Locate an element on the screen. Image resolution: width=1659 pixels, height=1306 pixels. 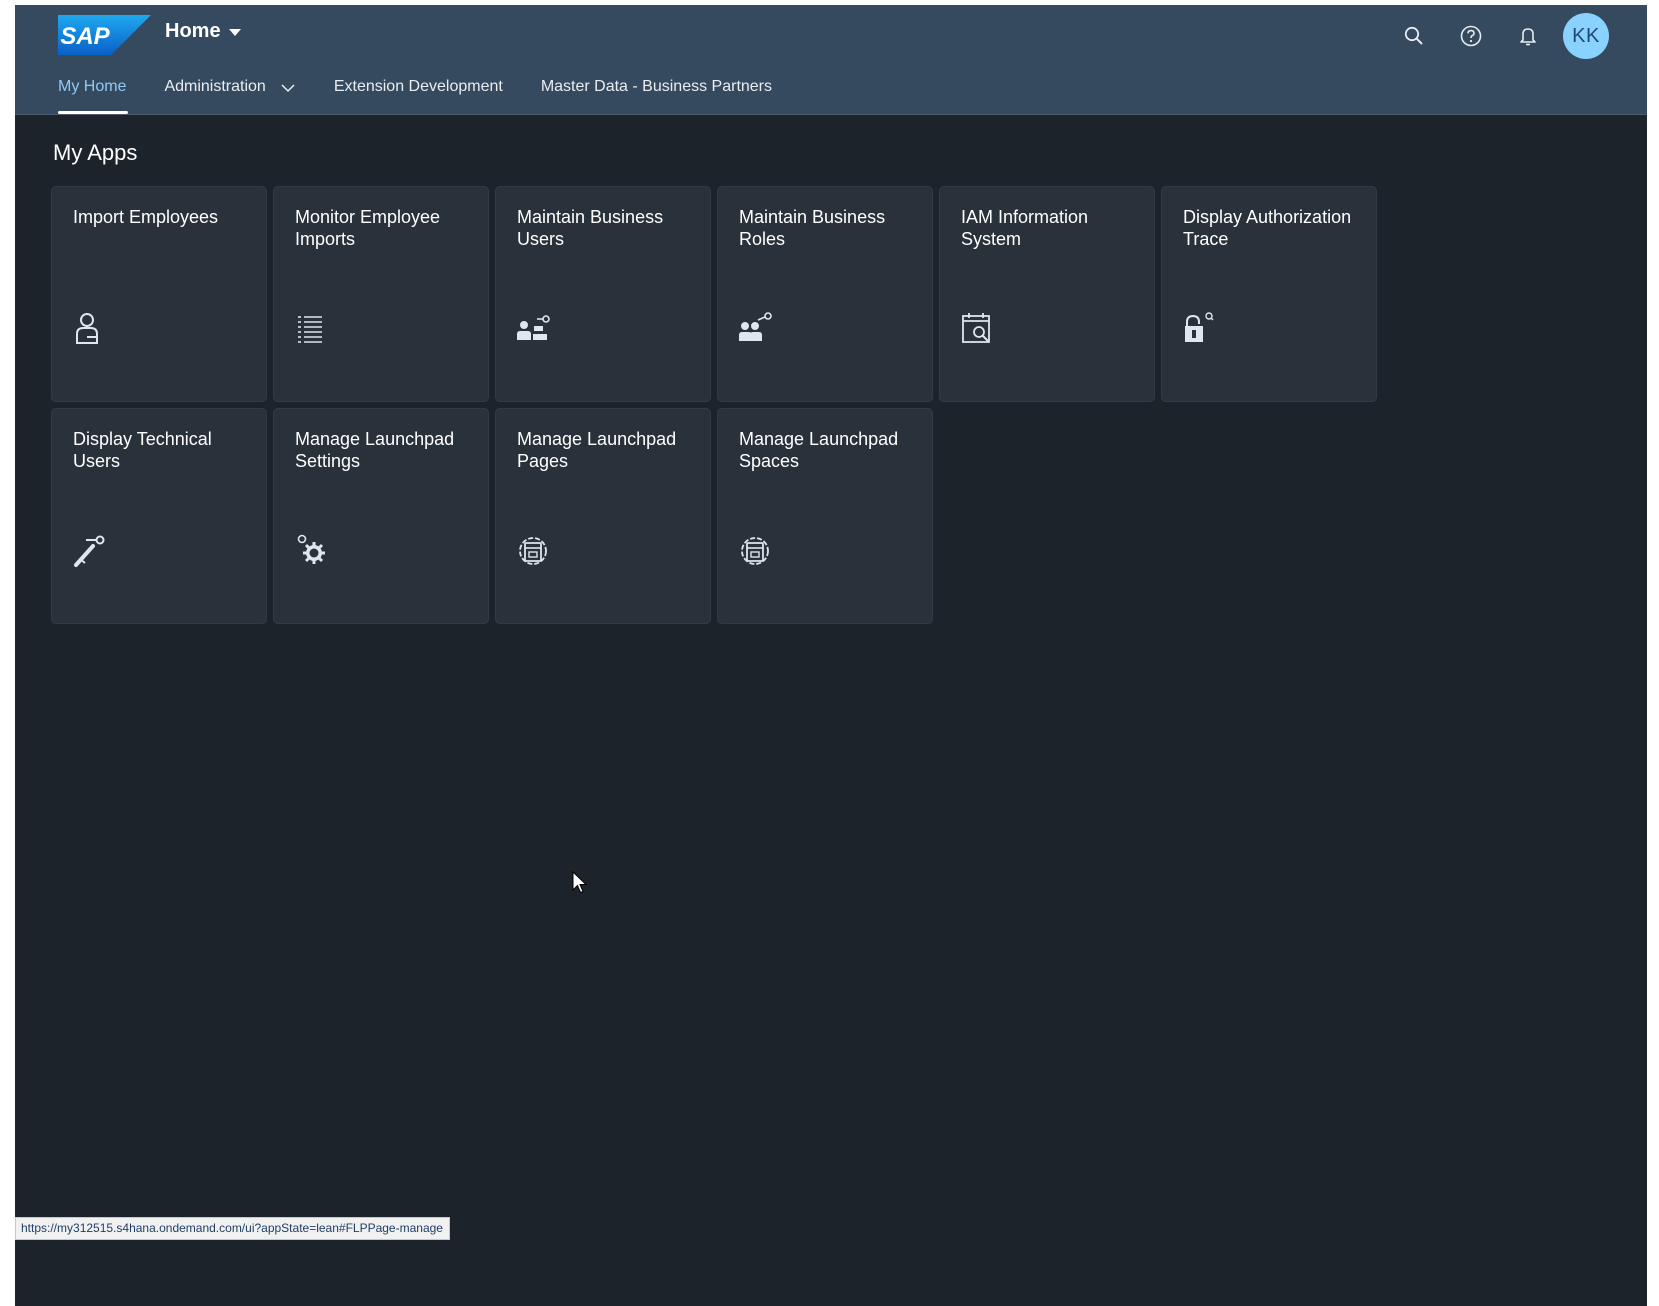
tile-title: Manage Launchpad Pages is located at coordinates (597, 450).